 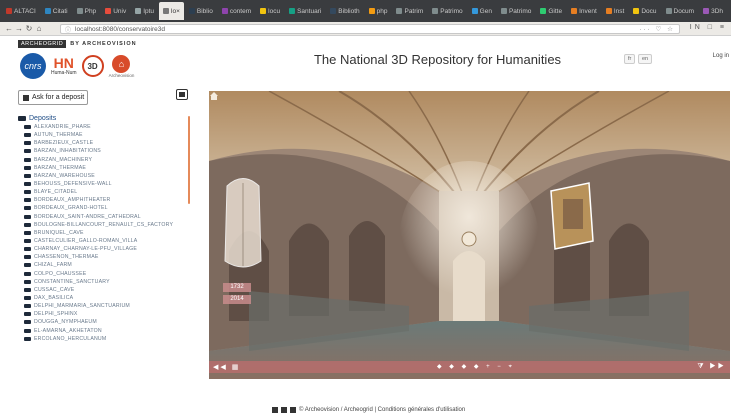 I want to click on deposit-item: BARZAN_MACHINERY, so click(x=104, y=160).